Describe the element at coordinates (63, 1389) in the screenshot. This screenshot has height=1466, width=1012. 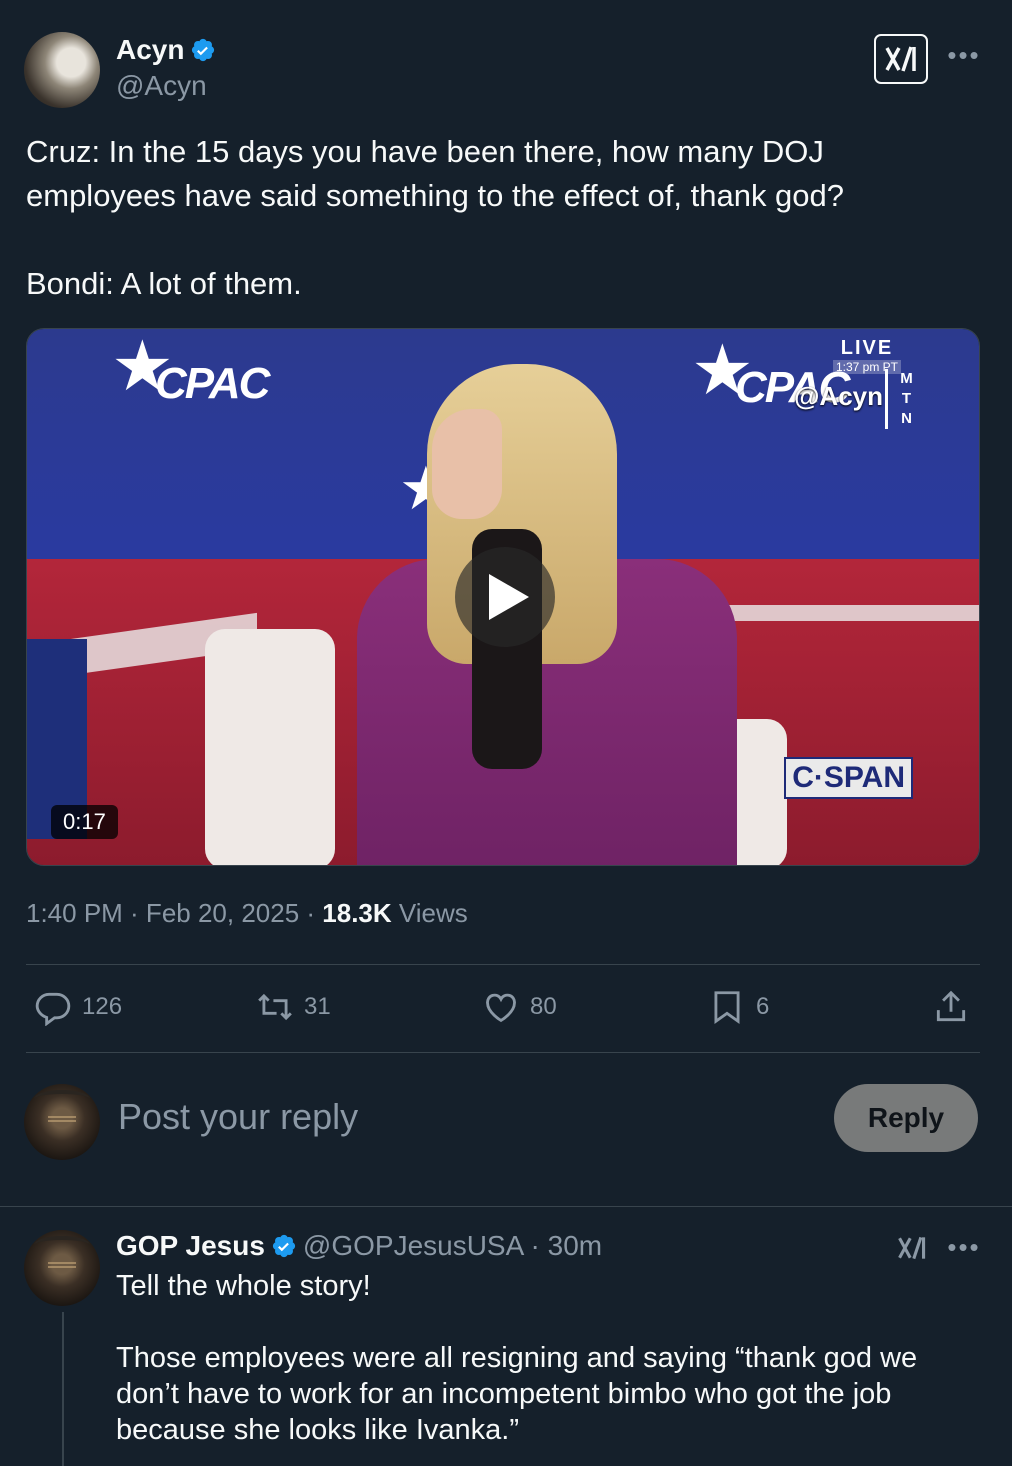
I see `thread-line` at that location.